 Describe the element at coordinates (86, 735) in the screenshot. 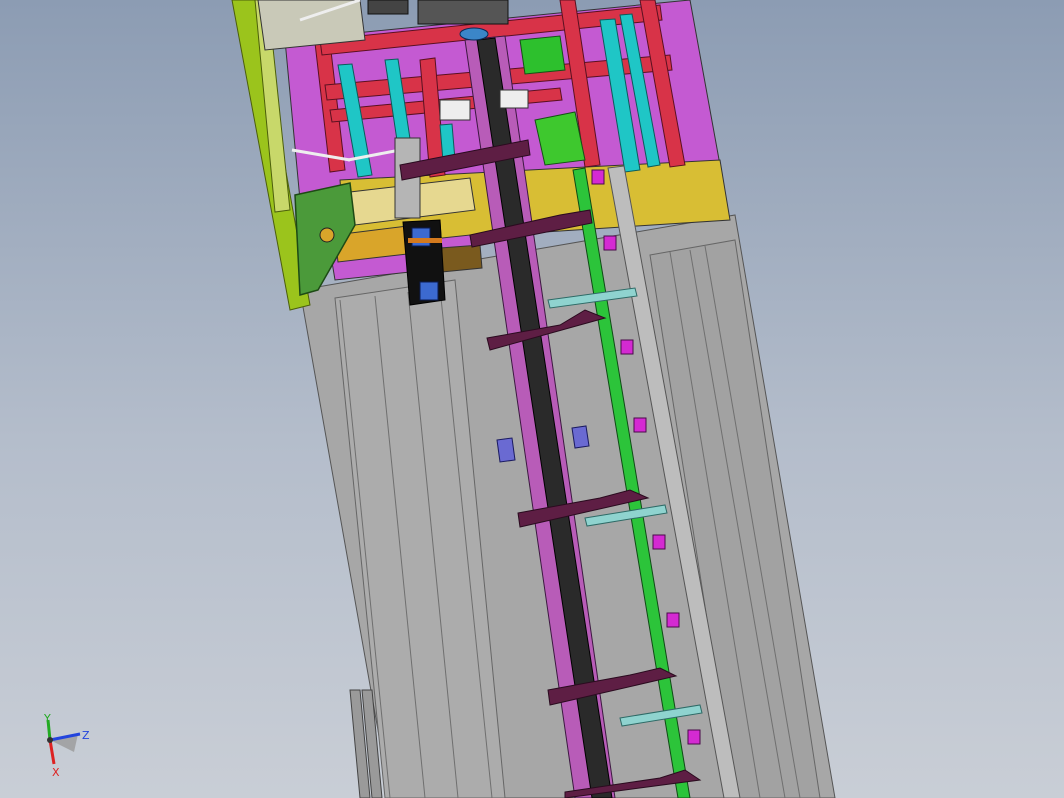

I see `triad-z-label: Z` at that location.